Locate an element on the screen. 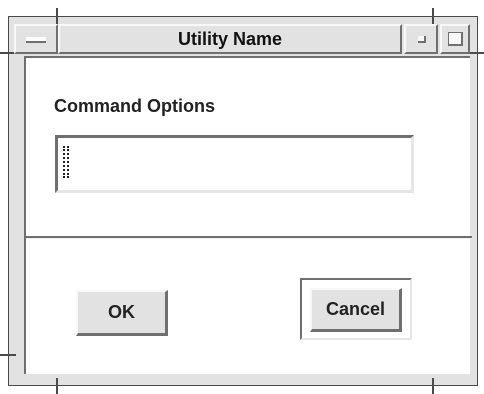  cancel-button: Cancel is located at coordinates (356, 310).